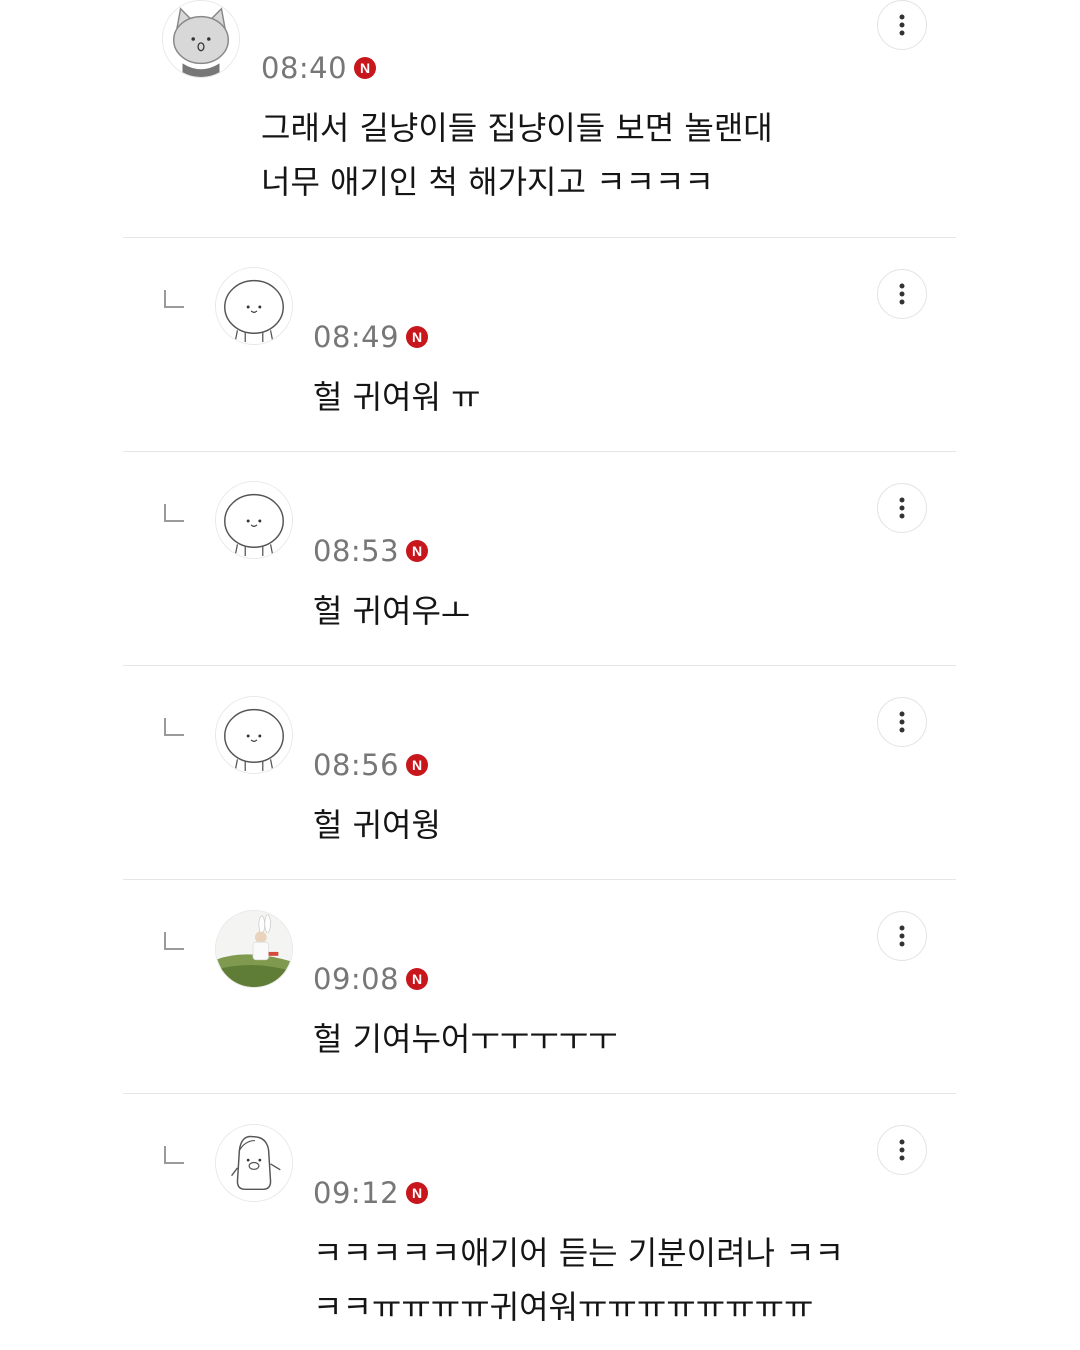 The width and height of the screenshot is (1080, 1350). What do you see at coordinates (392, 611) in the screenshot?
I see `comment-text-line: 헐 귀여우ㅗ` at bounding box center [392, 611].